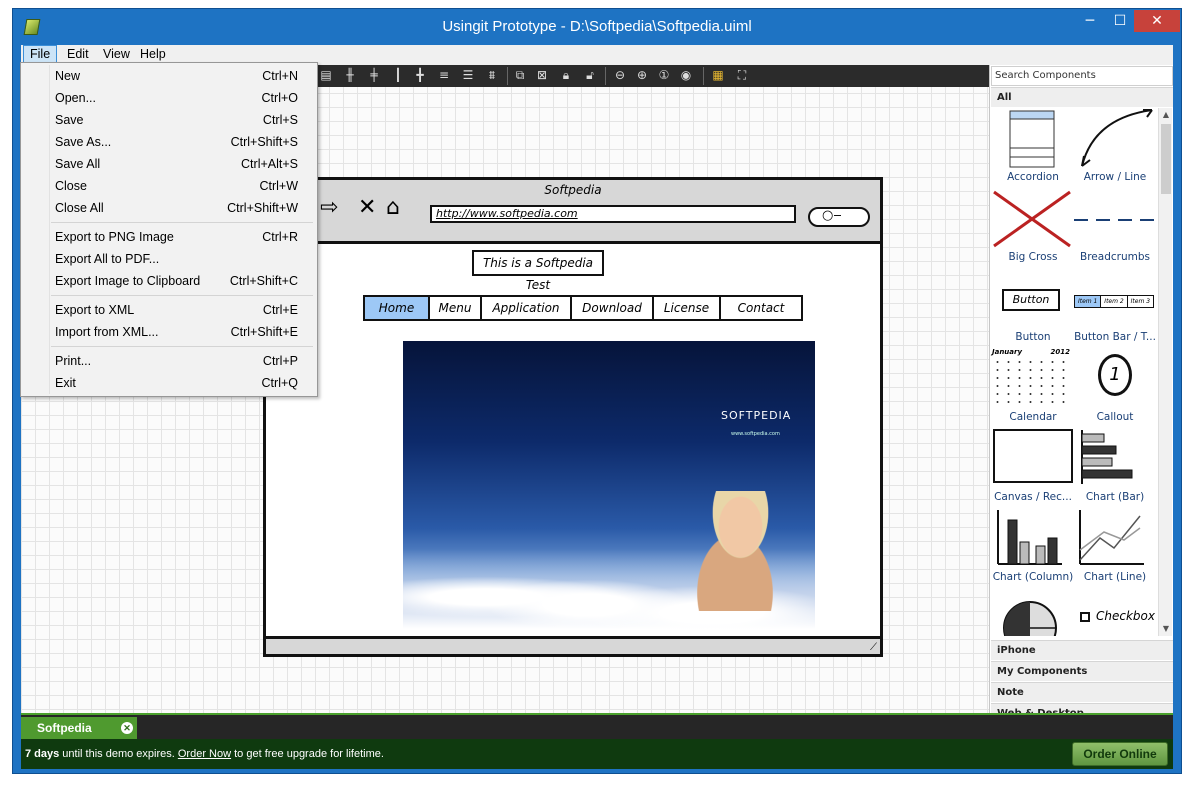  What do you see at coordinates (264, 142) in the screenshot?
I see `menu-item-shortcut: Ctrl+Shift+S` at bounding box center [264, 142].